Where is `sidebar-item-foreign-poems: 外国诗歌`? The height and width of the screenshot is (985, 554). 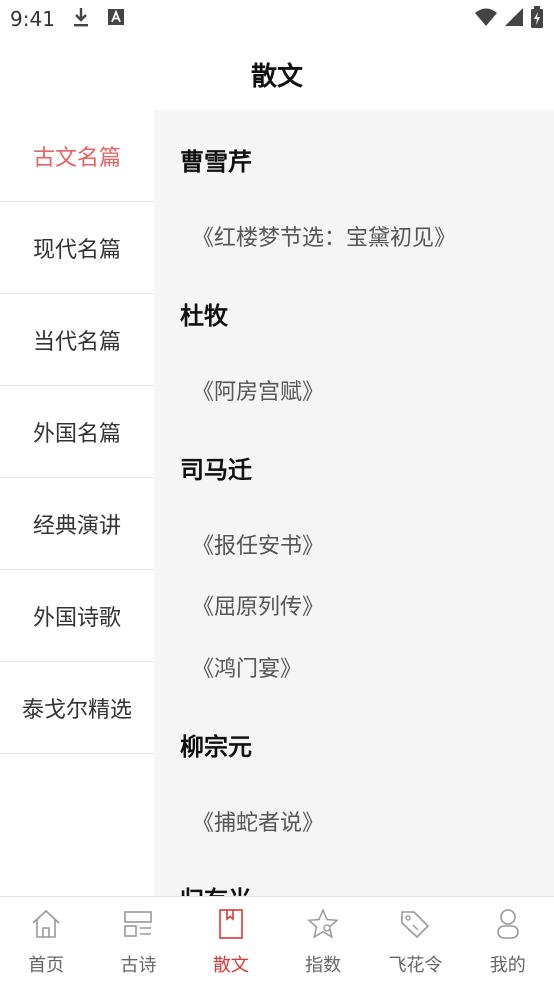
sidebar-item-foreign-poems: 外国诗歌 is located at coordinates (77, 616).